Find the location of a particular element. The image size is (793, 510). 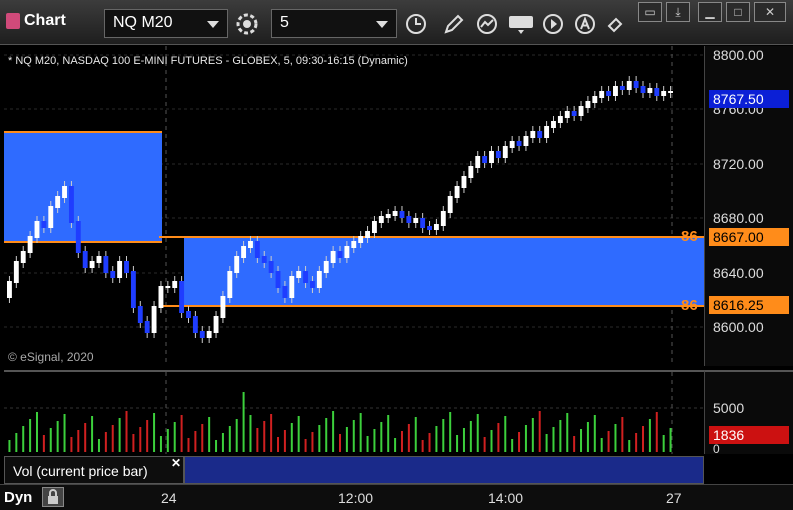

get-icon is located at coordinates (521, 24).